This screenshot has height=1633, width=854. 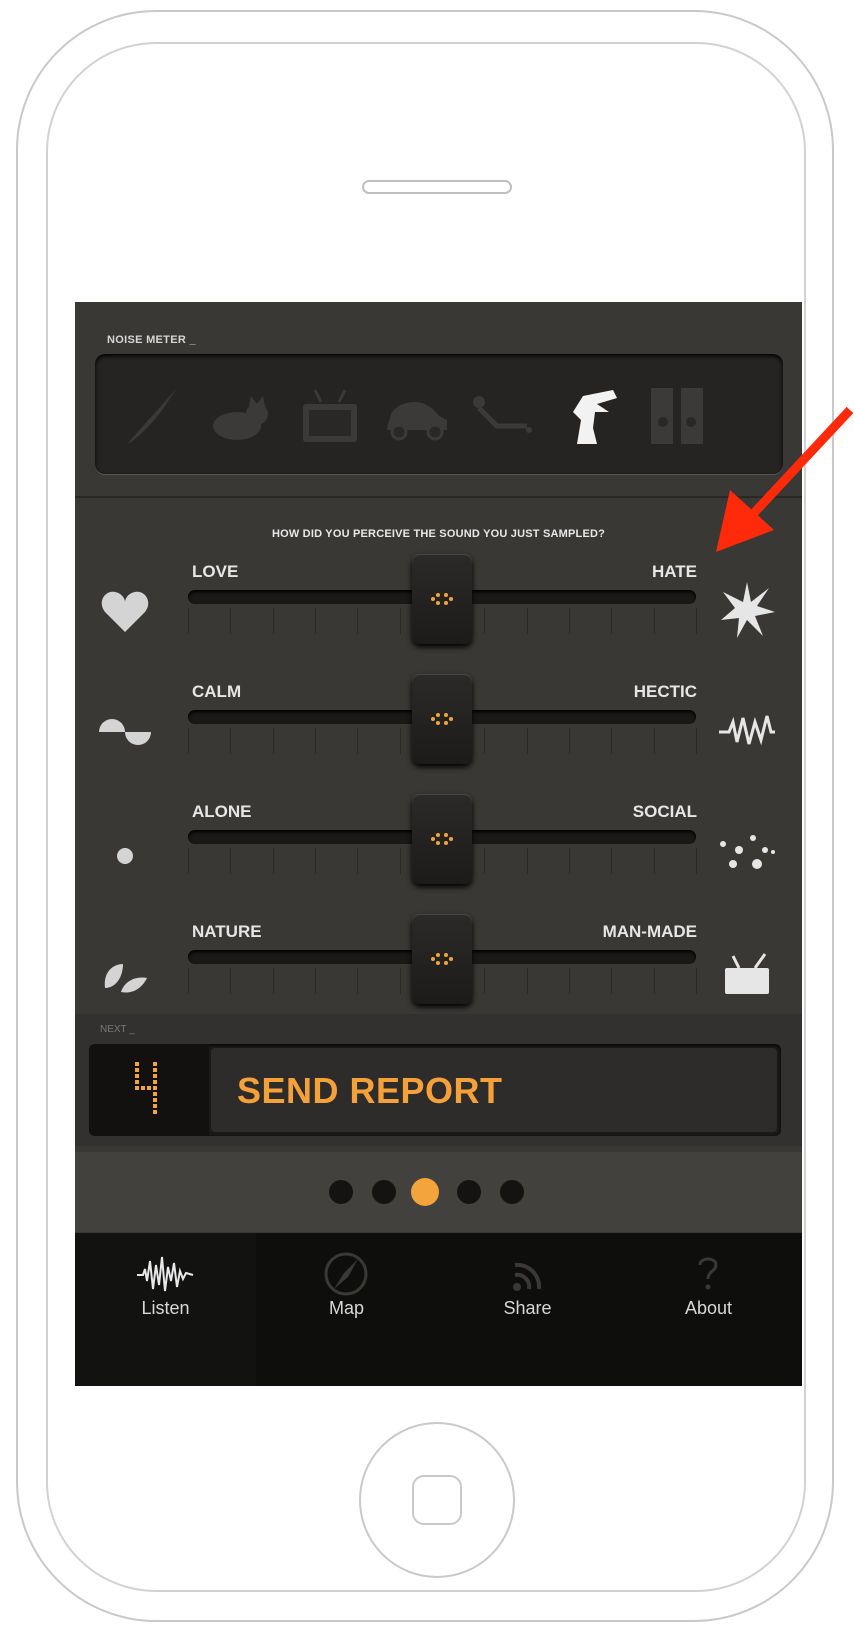 I want to click on noise-meter-bar, so click(x=439, y=414).